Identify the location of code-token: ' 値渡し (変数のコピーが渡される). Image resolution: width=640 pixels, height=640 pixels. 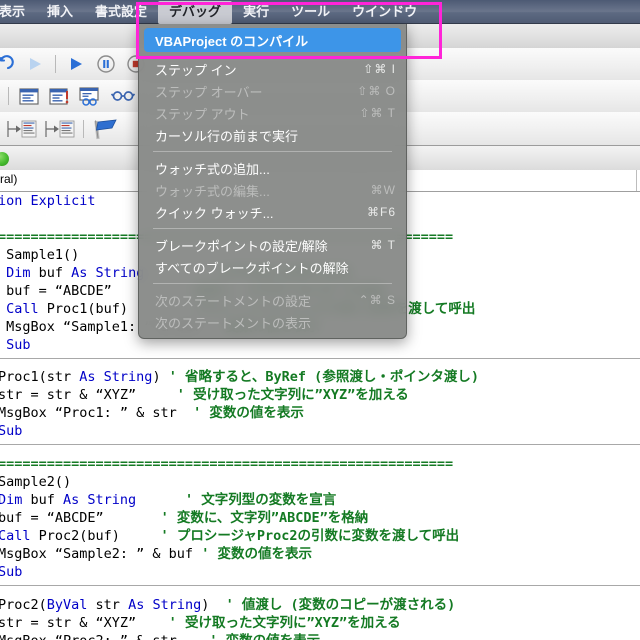
(332, 605).